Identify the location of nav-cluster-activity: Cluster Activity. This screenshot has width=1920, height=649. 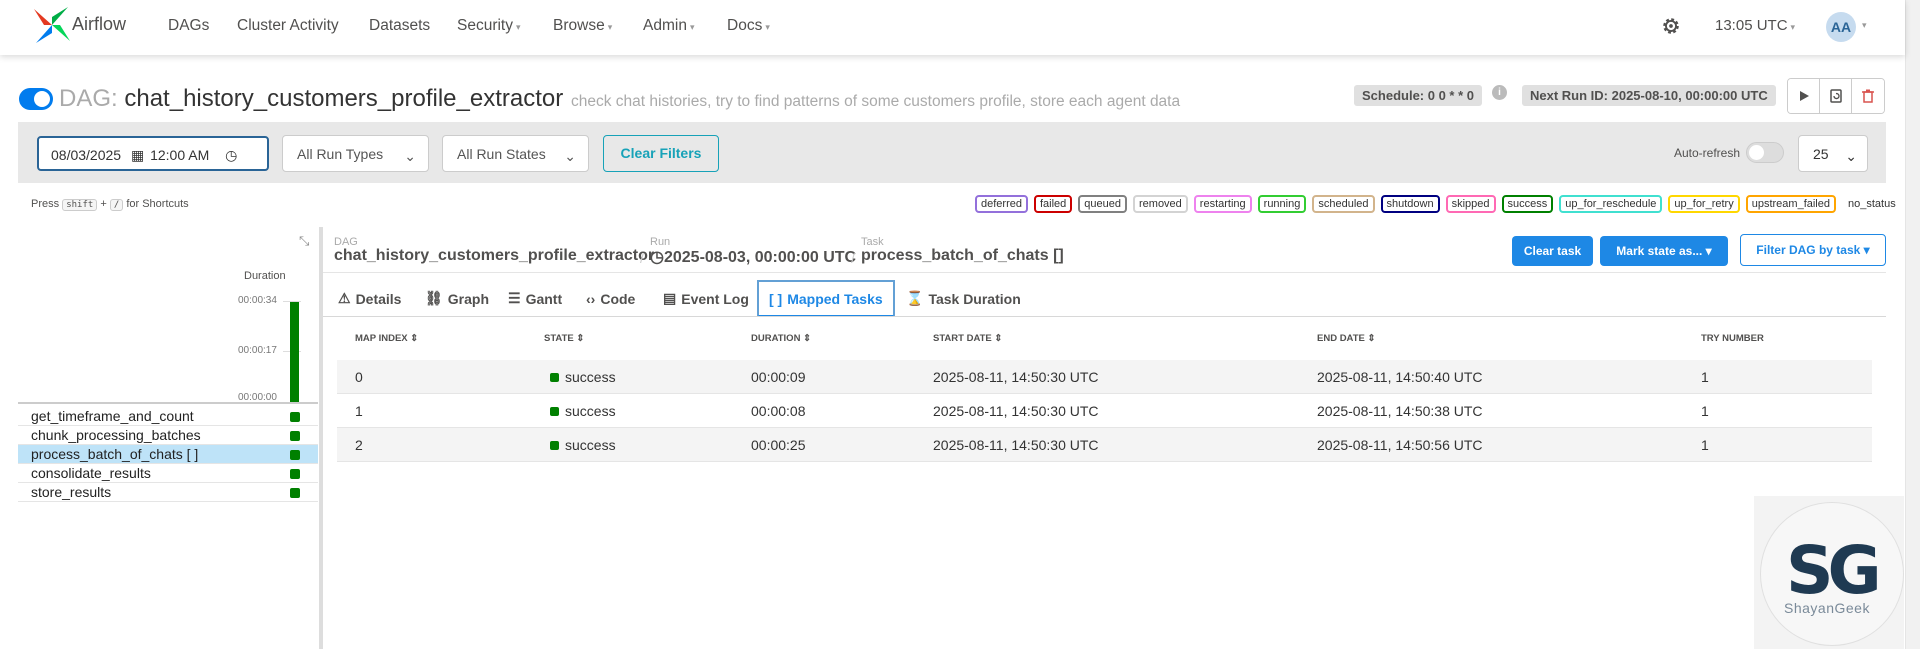
(288, 26).